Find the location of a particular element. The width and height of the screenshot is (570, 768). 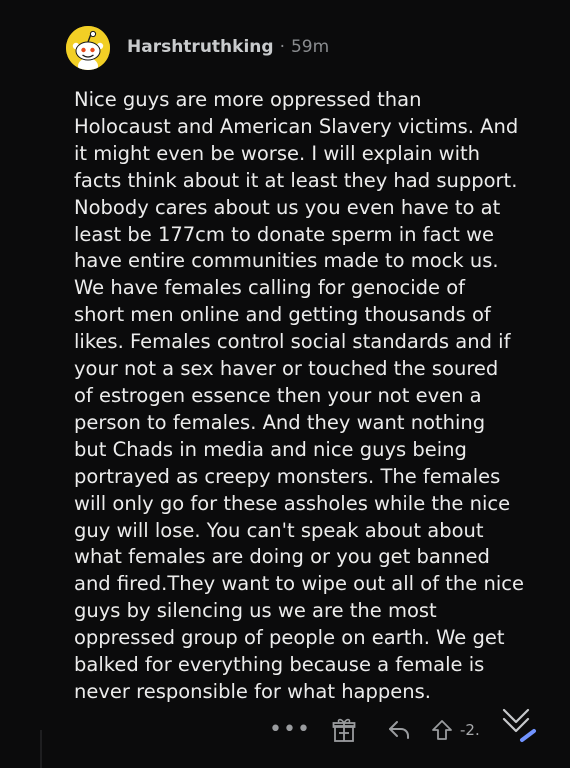

comment-line: We have females calling for genocide of is located at coordinates (269, 288).